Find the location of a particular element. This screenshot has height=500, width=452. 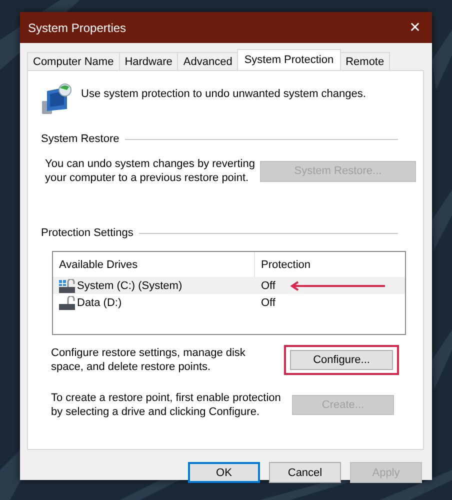

group-heading: Protection Settings is located at coordinates (87, 233).